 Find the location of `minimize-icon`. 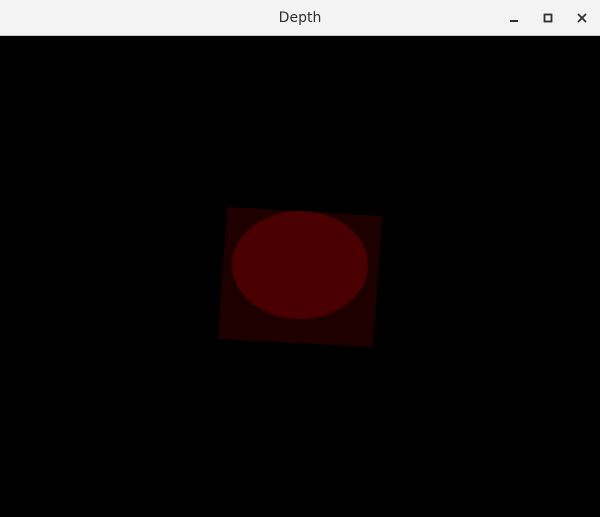

minimize-icon is located at coordinates (514, 21).